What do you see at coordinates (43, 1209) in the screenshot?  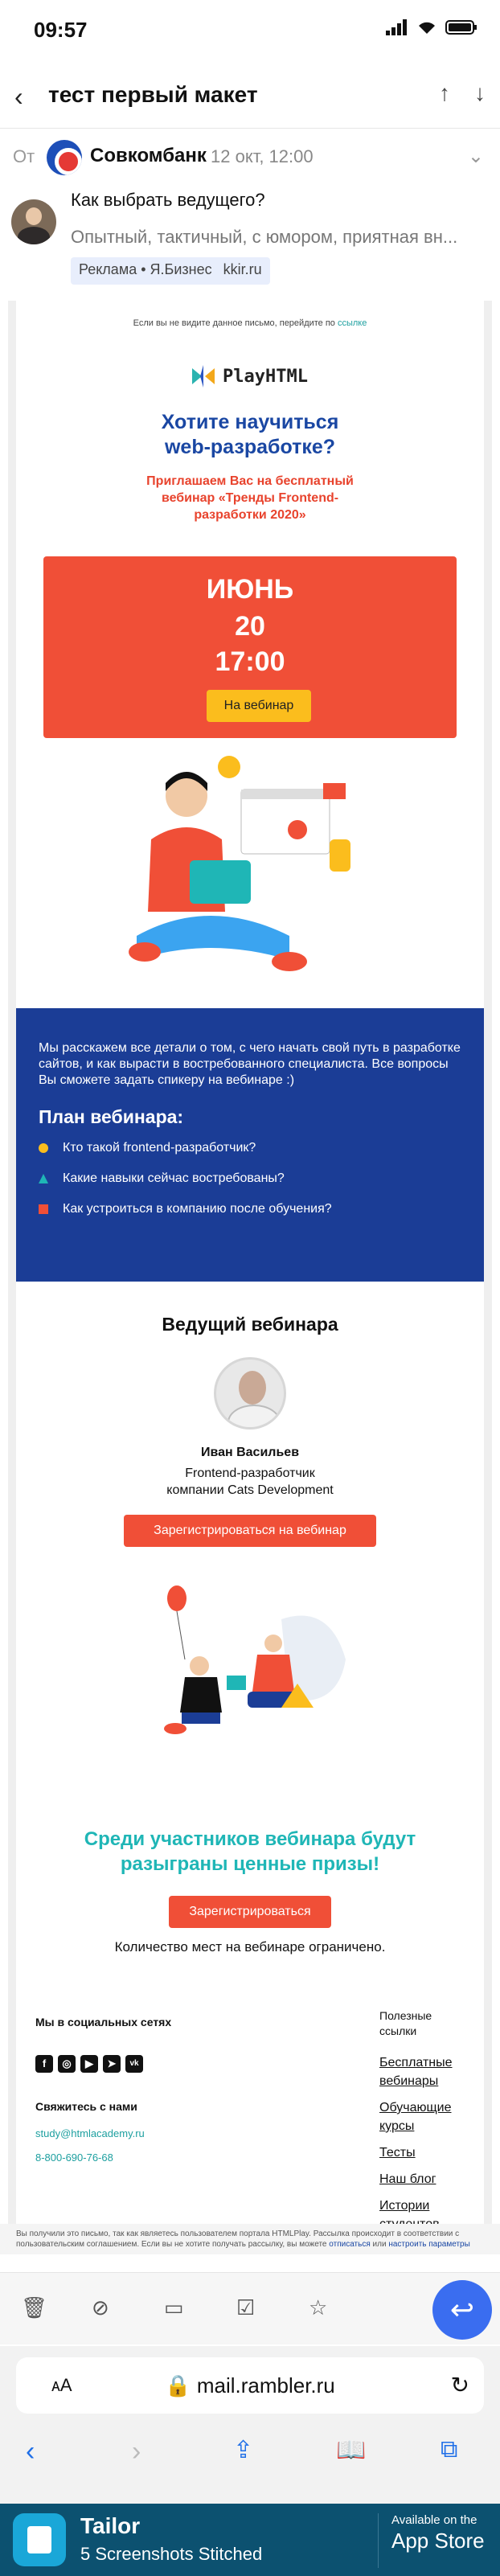 I see `red-square-icon` at bounding box center [43, 1209].